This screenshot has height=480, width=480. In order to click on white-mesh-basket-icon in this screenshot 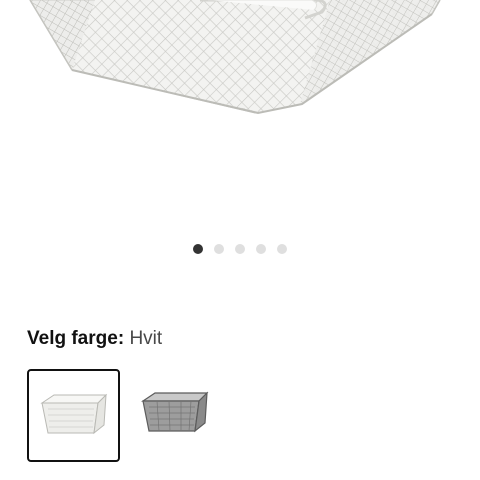, I will do `click(73, 413)`.